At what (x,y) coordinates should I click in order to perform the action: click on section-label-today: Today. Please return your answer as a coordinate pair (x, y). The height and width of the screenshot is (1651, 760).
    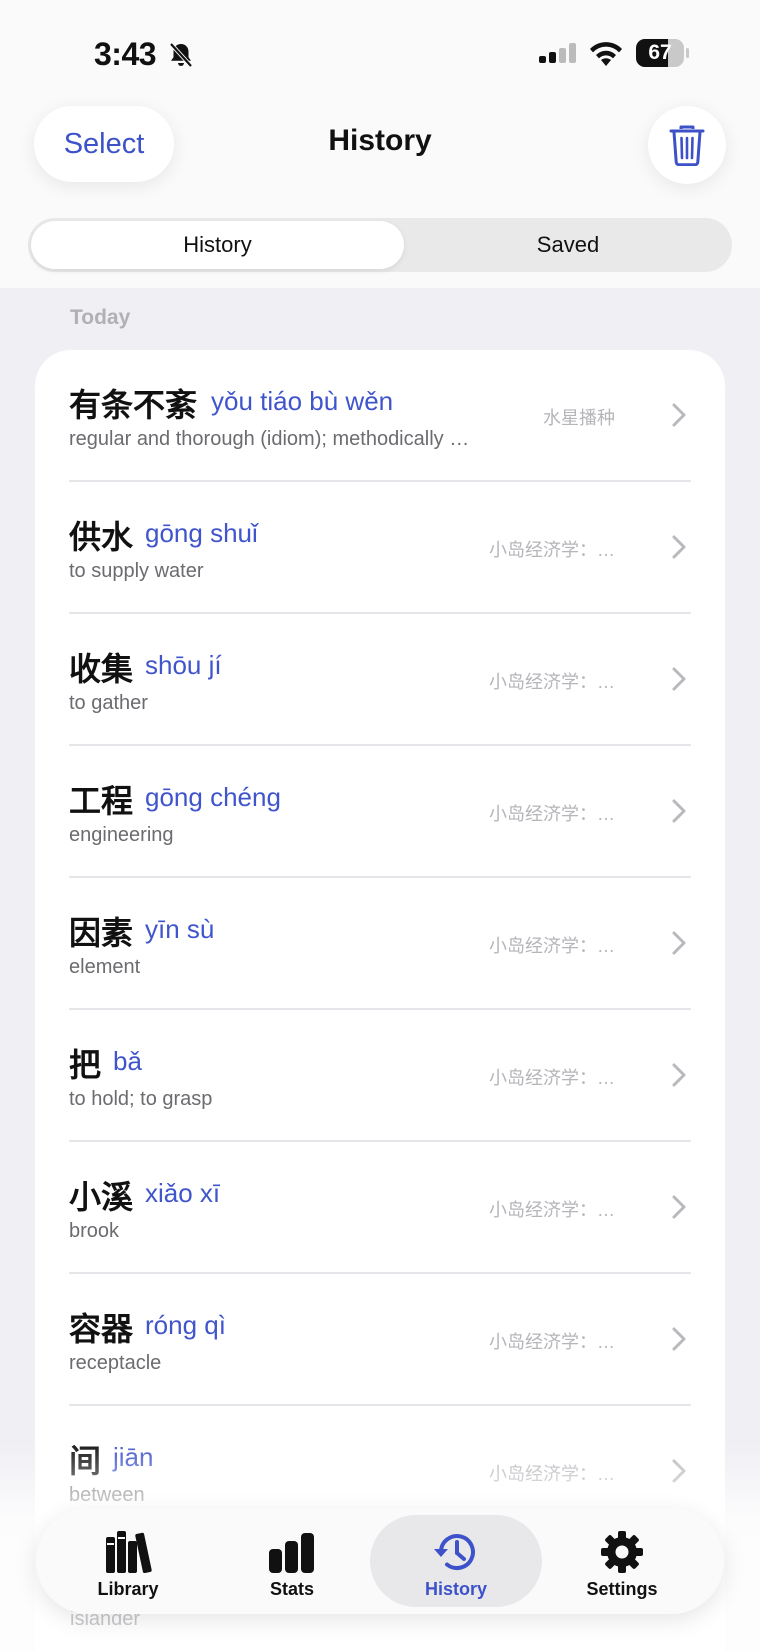
    Looking at the image, I should click on (100, 317).